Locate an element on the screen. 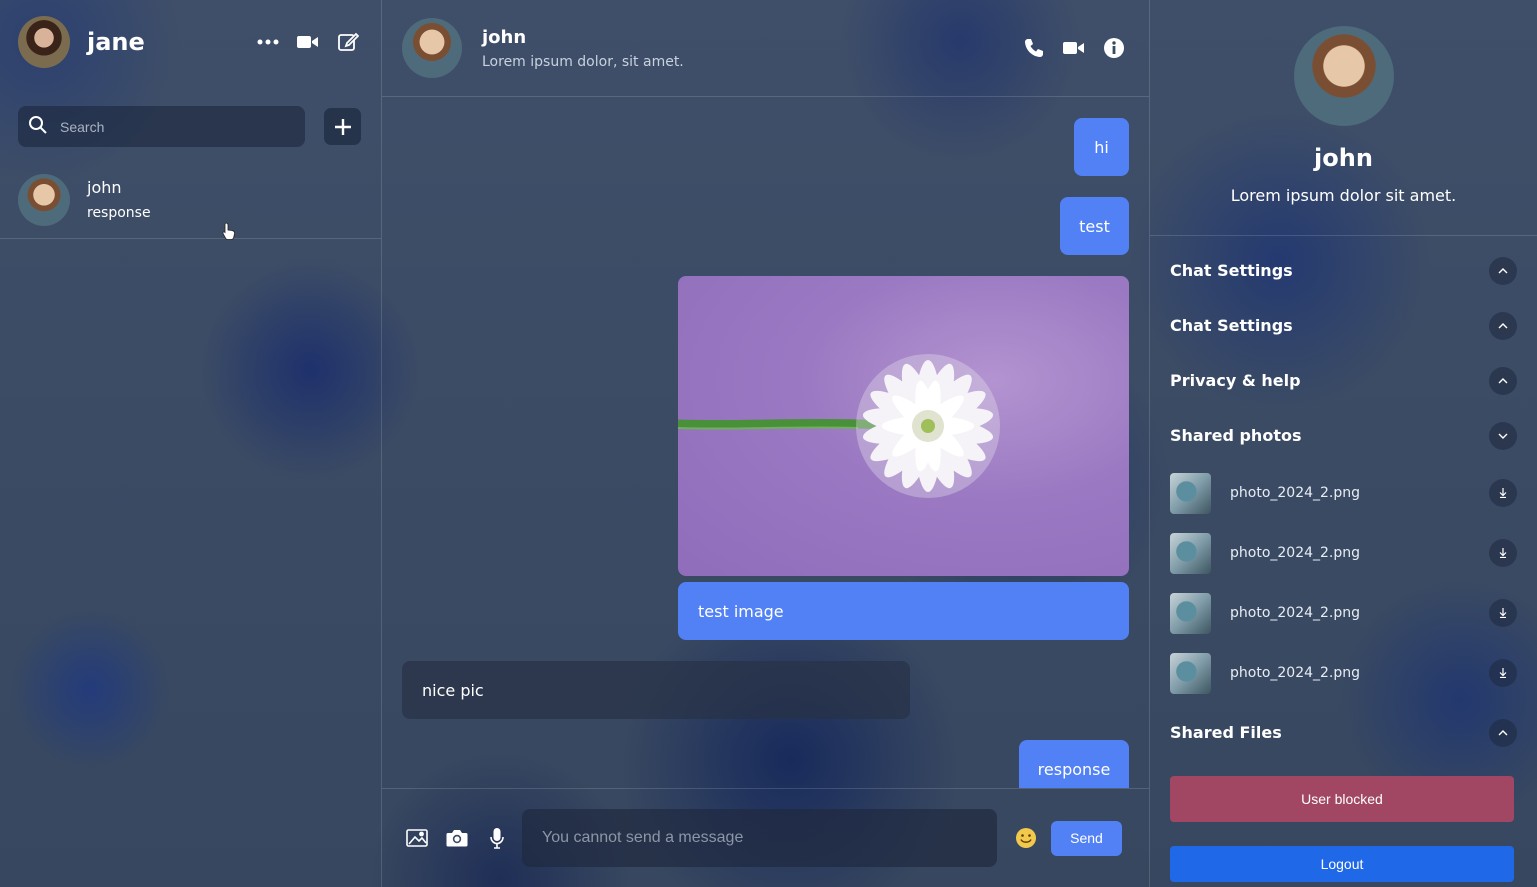 The image size is (1537, 887). chat-item-last-message: response is located at coordinates (119, 213).